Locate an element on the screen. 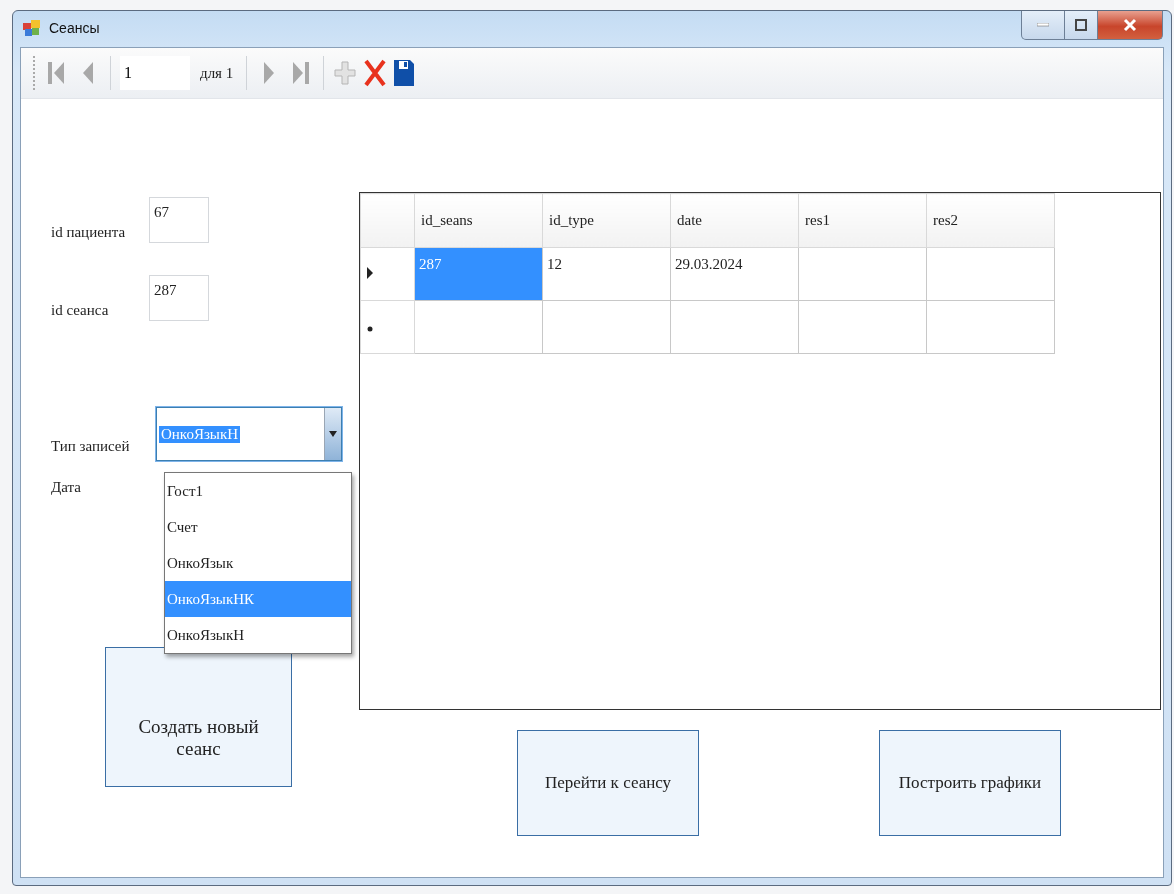 This screenshot has height=894, width=1174. field-label: Дата is located at coordinates (66, 487).